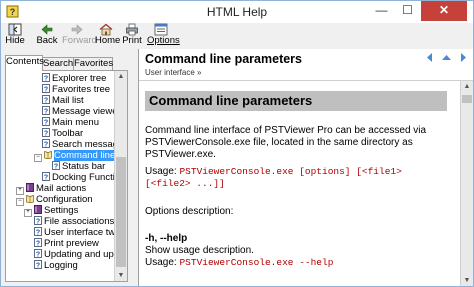 Image resolution: width=474 pixels, height=287 pixels. I want to click on usage-code-line-1: PSTViewerConsole.exe [options] [<file1>, so click(290, 171).